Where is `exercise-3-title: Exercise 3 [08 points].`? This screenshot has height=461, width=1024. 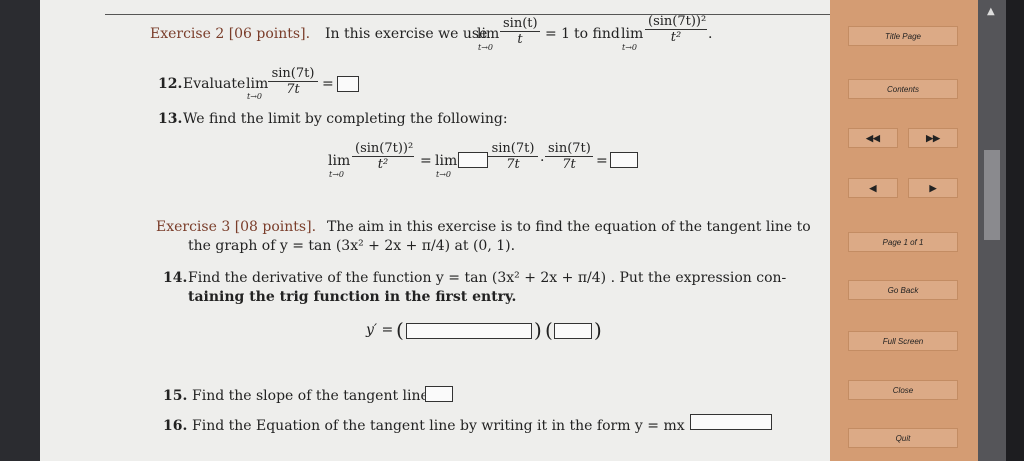
exercise-3-title: Exercise 3 [08 points]. is located at coordinates (236, 227).